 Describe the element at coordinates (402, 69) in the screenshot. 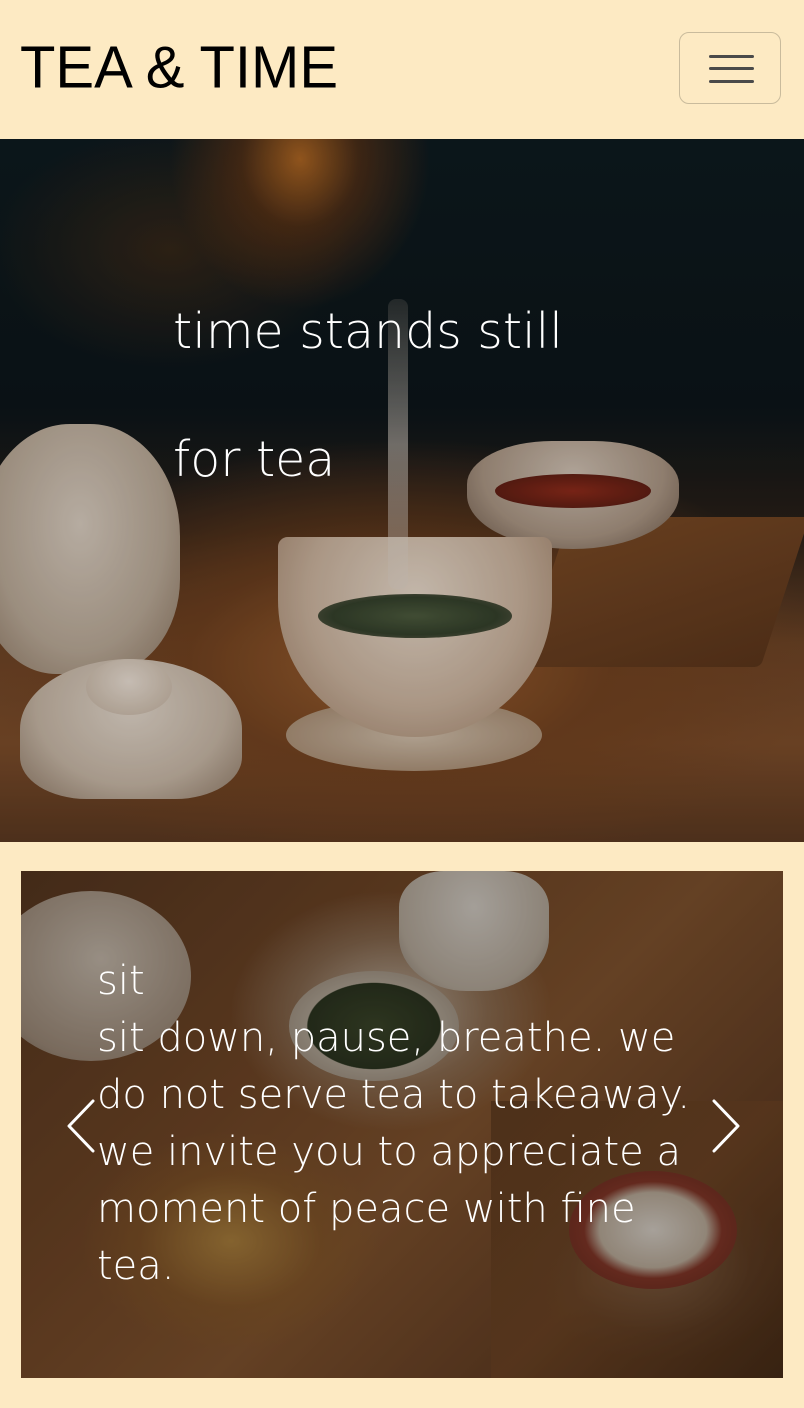

I see `navbar: TEA & TIME` at that location.